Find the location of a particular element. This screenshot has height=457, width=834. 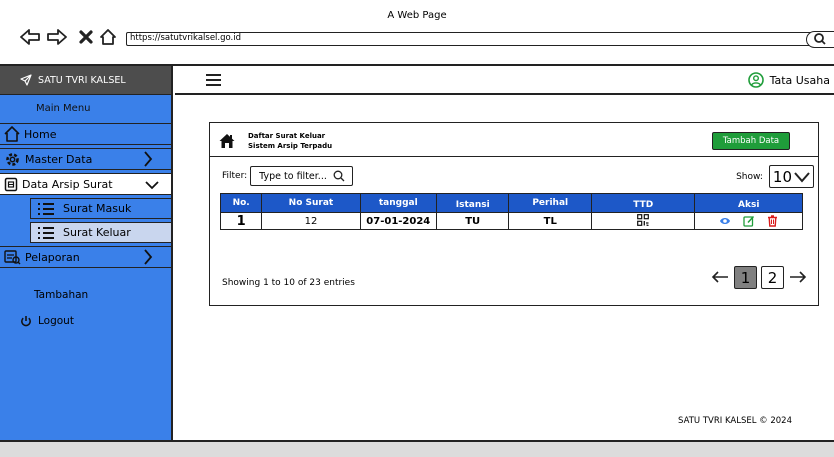

cell-no: 1 is located at coordinates (241, 221).